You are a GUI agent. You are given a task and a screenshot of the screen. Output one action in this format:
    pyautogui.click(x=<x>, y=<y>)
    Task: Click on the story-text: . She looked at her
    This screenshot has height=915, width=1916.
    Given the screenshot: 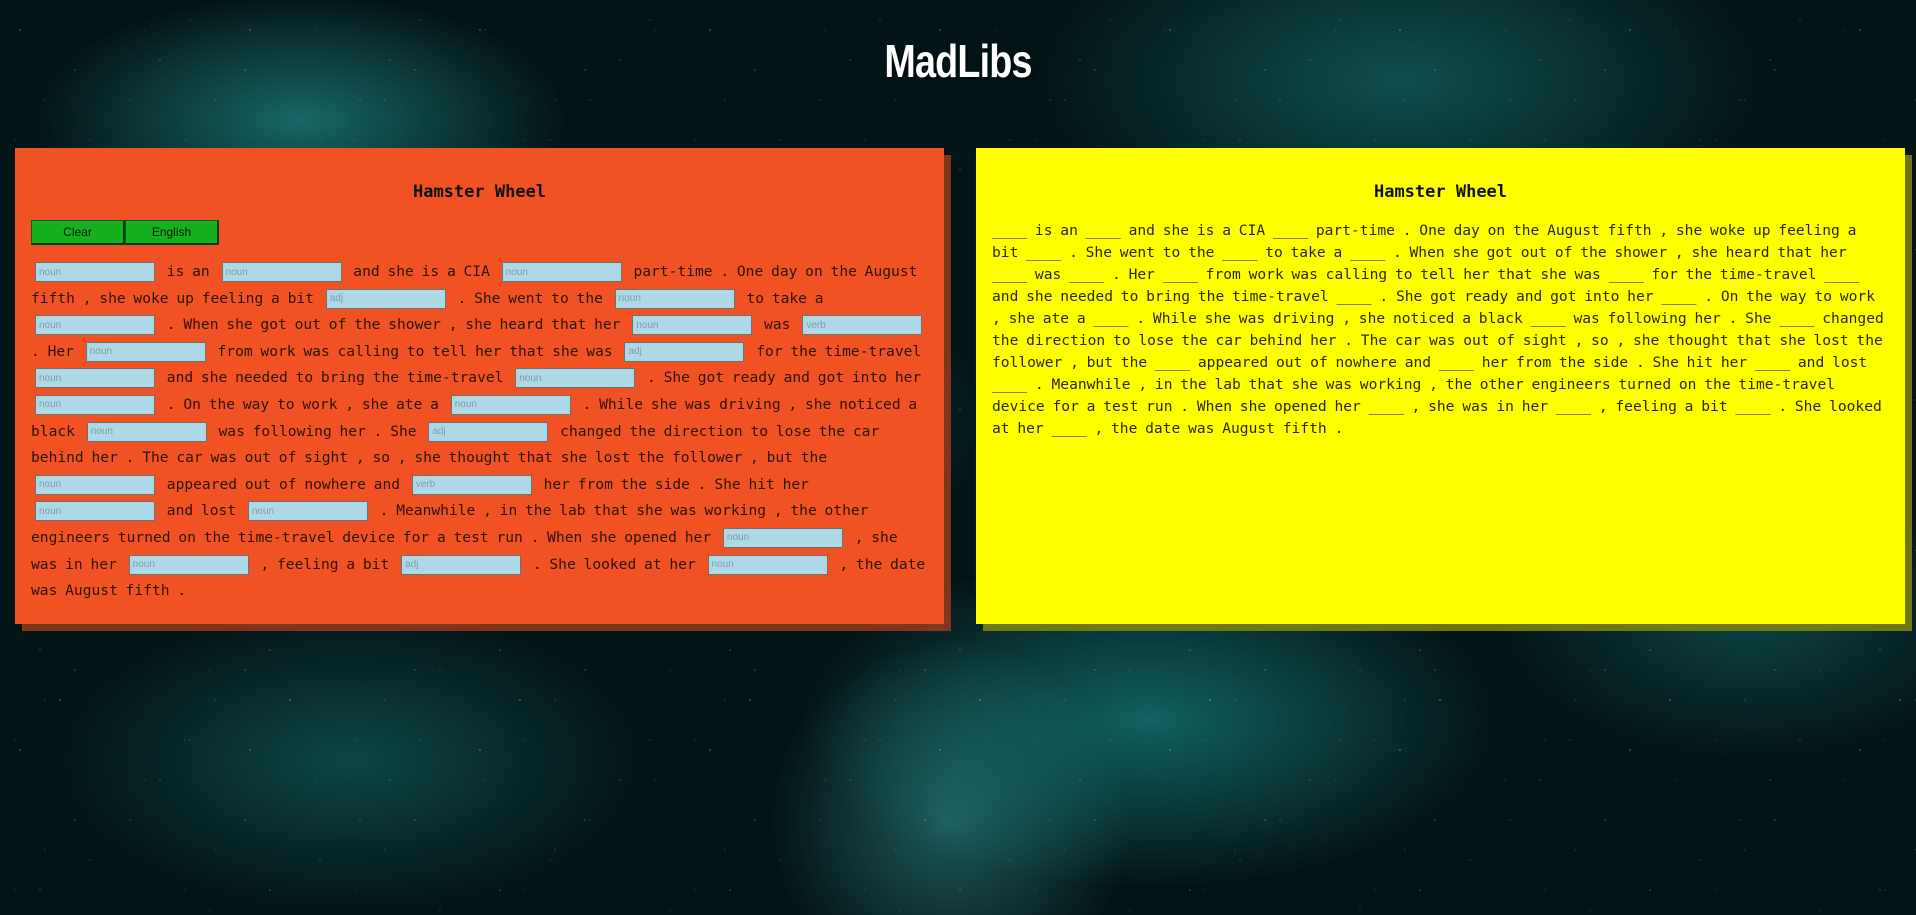 What is the action you would take?
    pyautogui.click(x=614, y=564)
    